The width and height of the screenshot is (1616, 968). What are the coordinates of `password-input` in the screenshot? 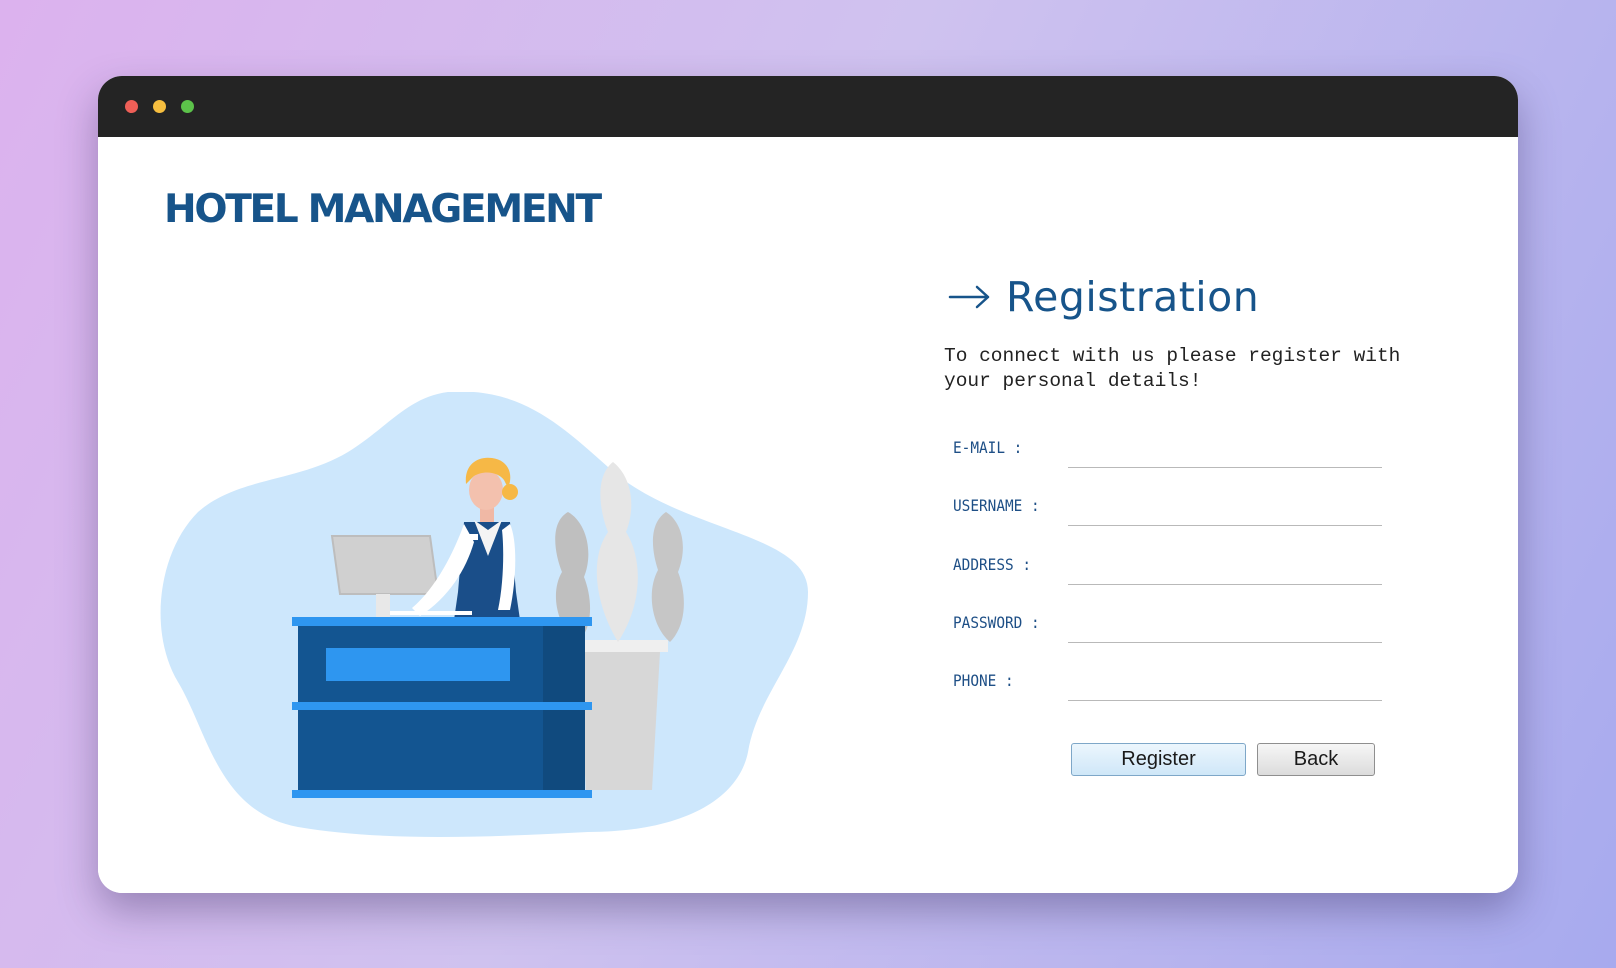 It's located at (1225, 625).